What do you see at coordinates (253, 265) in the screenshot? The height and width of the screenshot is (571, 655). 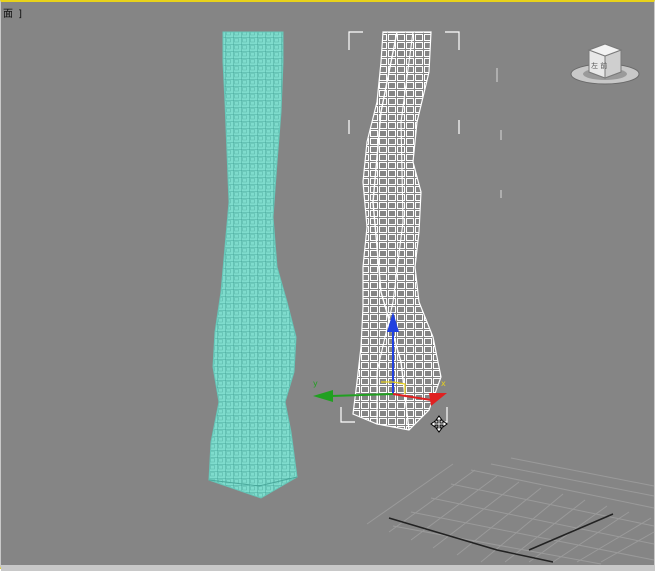 I see `twisted-tower-shaded` at bounding box center [253, 265].